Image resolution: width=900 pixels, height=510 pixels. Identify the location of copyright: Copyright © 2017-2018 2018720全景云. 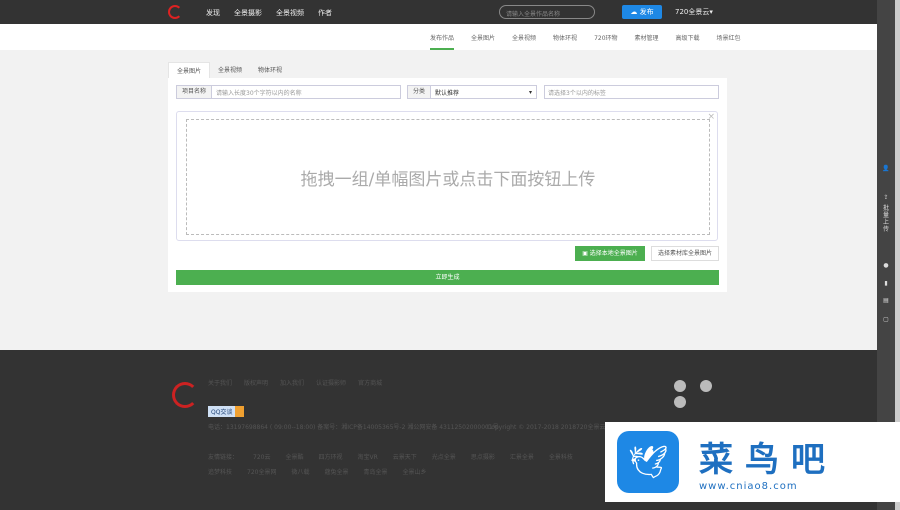
(546, 427).